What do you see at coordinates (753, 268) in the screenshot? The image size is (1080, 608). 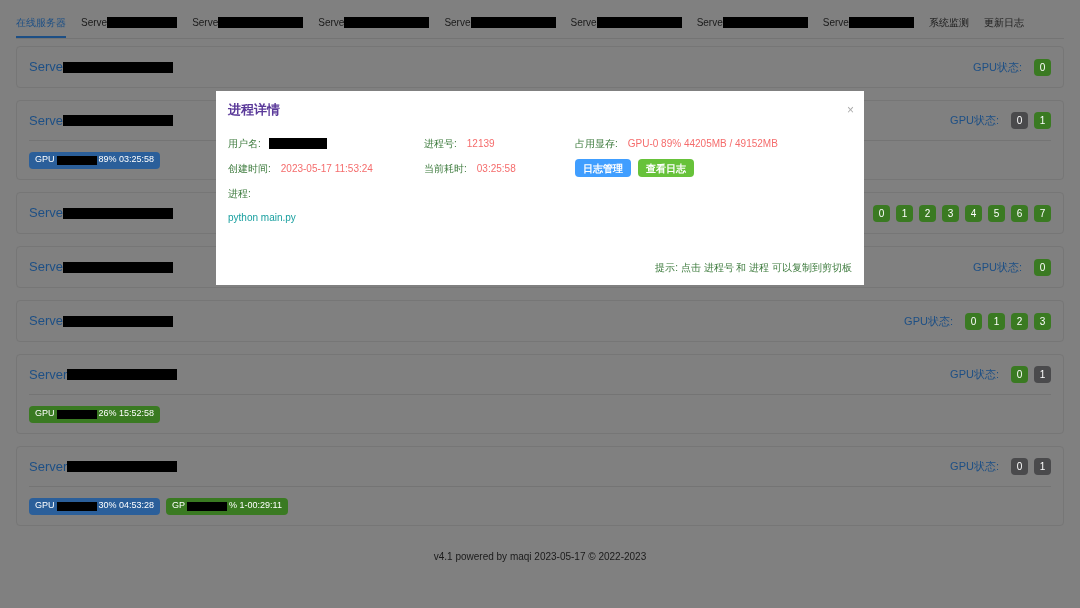 I see `hint-text: 提示: 点击 进程号 和 进程 可以复制到剪切板` at bounding box center [753, 268].